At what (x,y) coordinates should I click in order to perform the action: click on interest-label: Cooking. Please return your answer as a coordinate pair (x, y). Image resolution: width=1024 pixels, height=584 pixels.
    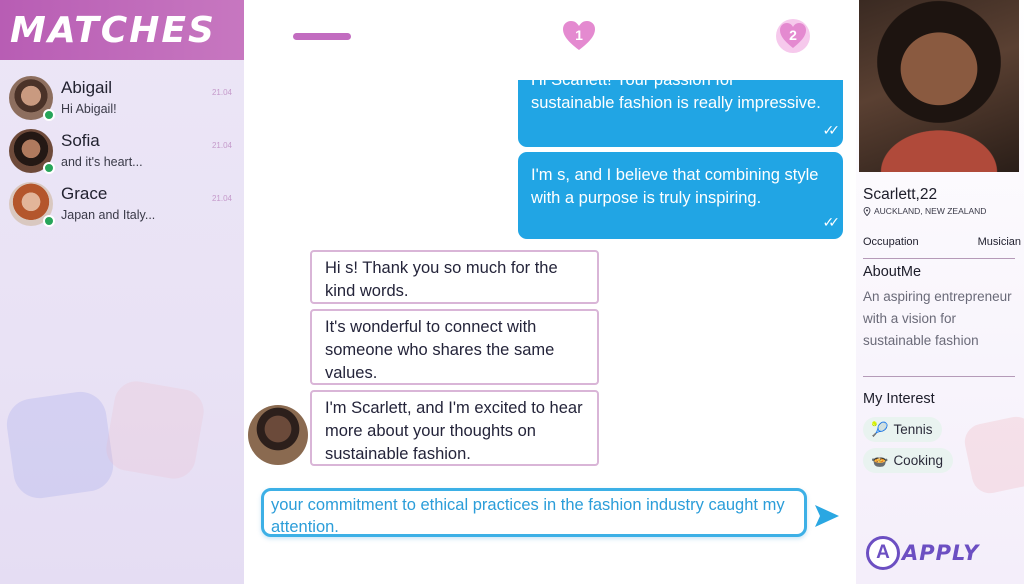
    Looking at the image, I should click on (918, 460).